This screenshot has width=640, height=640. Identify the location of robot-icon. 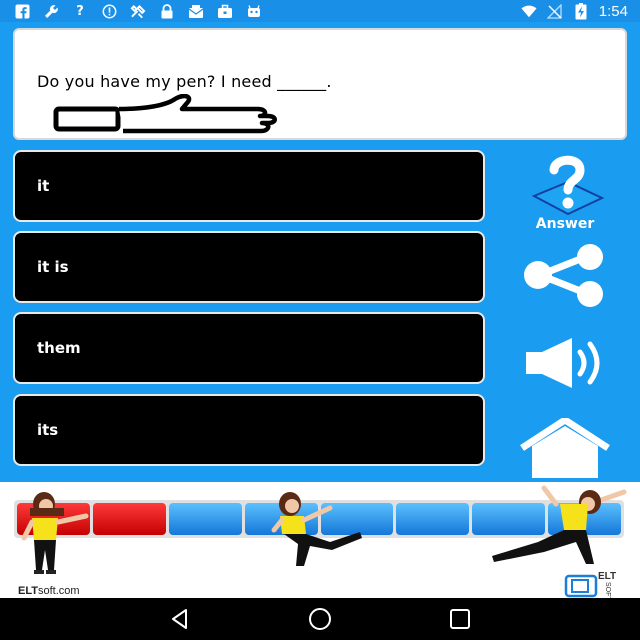
(254, 11).